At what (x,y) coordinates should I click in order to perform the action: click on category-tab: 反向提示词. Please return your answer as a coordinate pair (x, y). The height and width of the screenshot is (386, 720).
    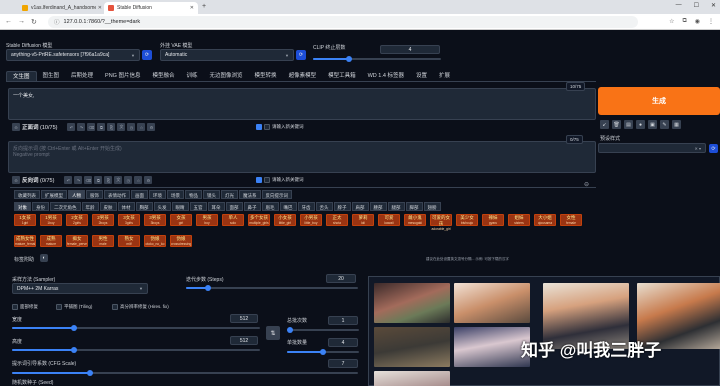
    Looking at the image, I should click on (276, 194).